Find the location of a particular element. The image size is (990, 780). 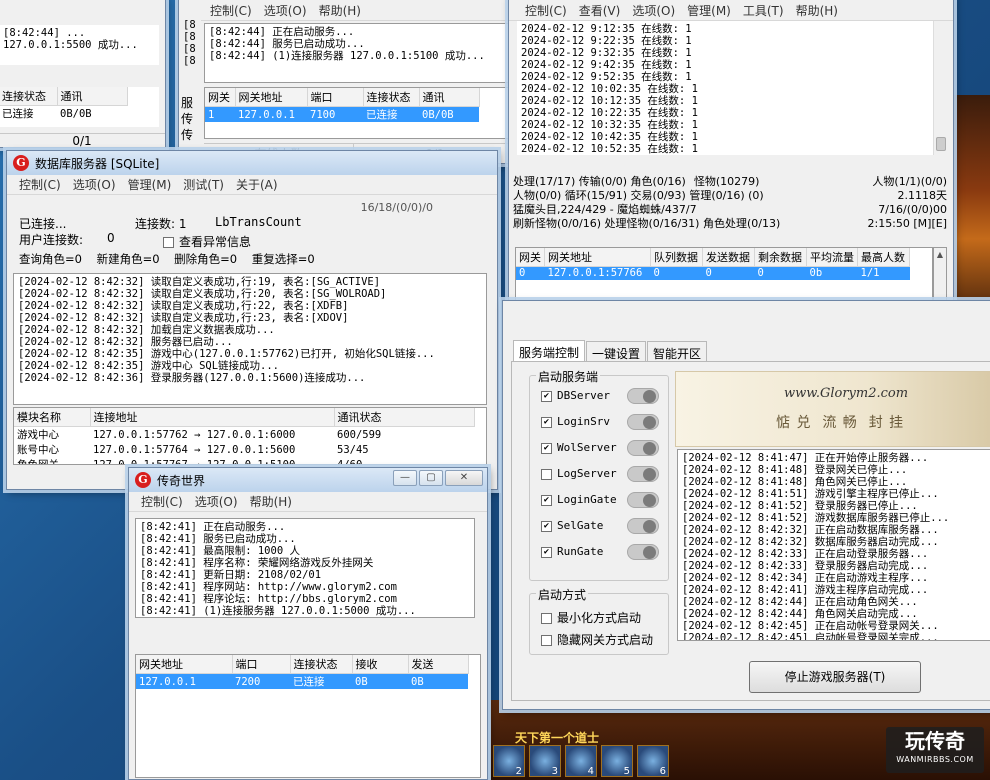

db-titlebar: G 数据库服务器 [SQLite] is located at coordinates (252, 163).